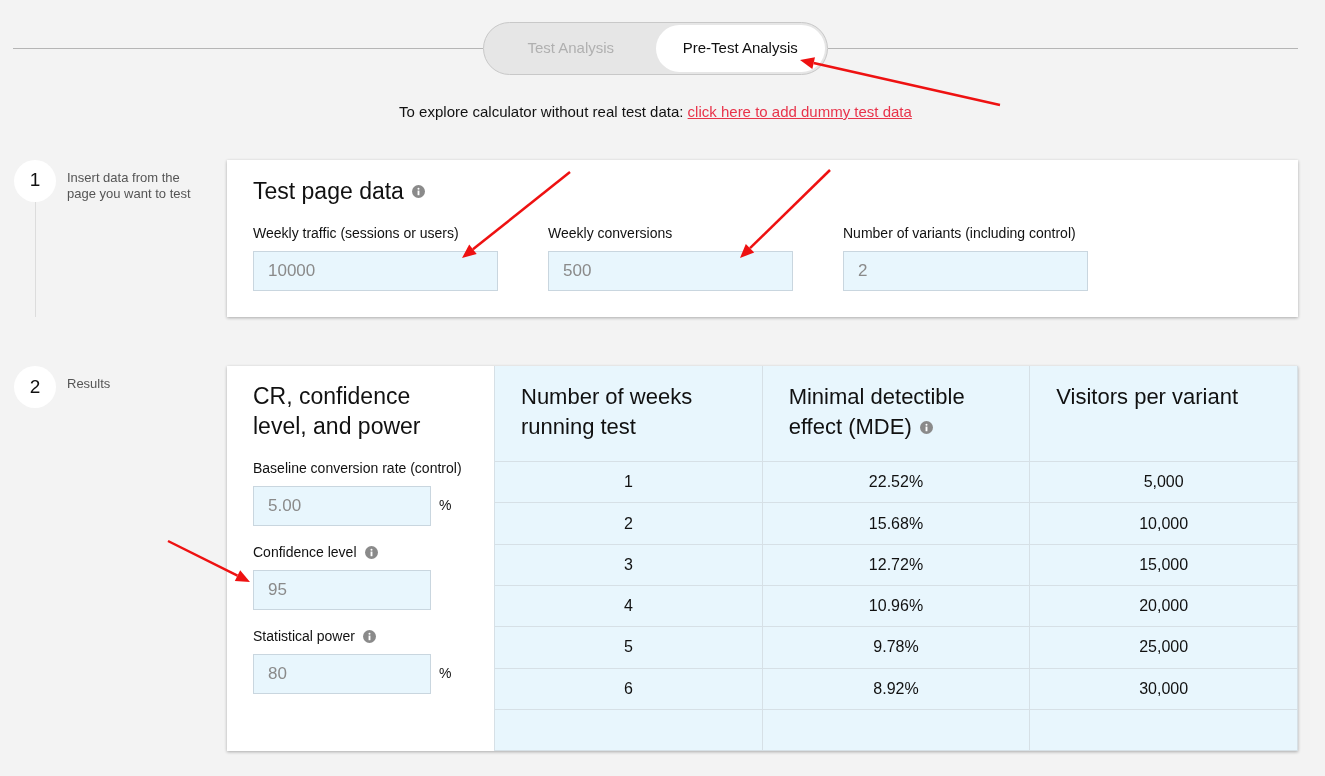  What do you see at coordinates (740, 48) in the screenshot?
I see `tab: Pre-Test Analysis` at bounding box center [740, 48].